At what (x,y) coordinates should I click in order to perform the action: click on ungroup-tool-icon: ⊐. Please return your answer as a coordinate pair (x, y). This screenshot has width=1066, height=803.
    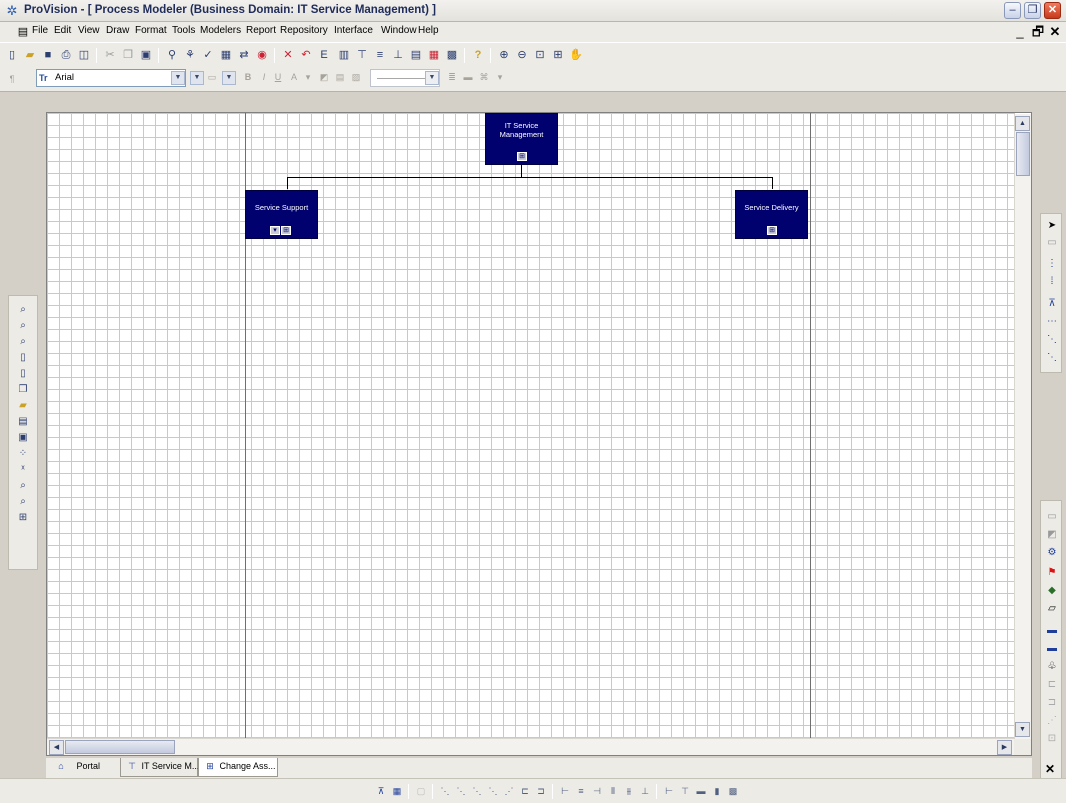
    Looking at the image, I should click on (1052, 703).